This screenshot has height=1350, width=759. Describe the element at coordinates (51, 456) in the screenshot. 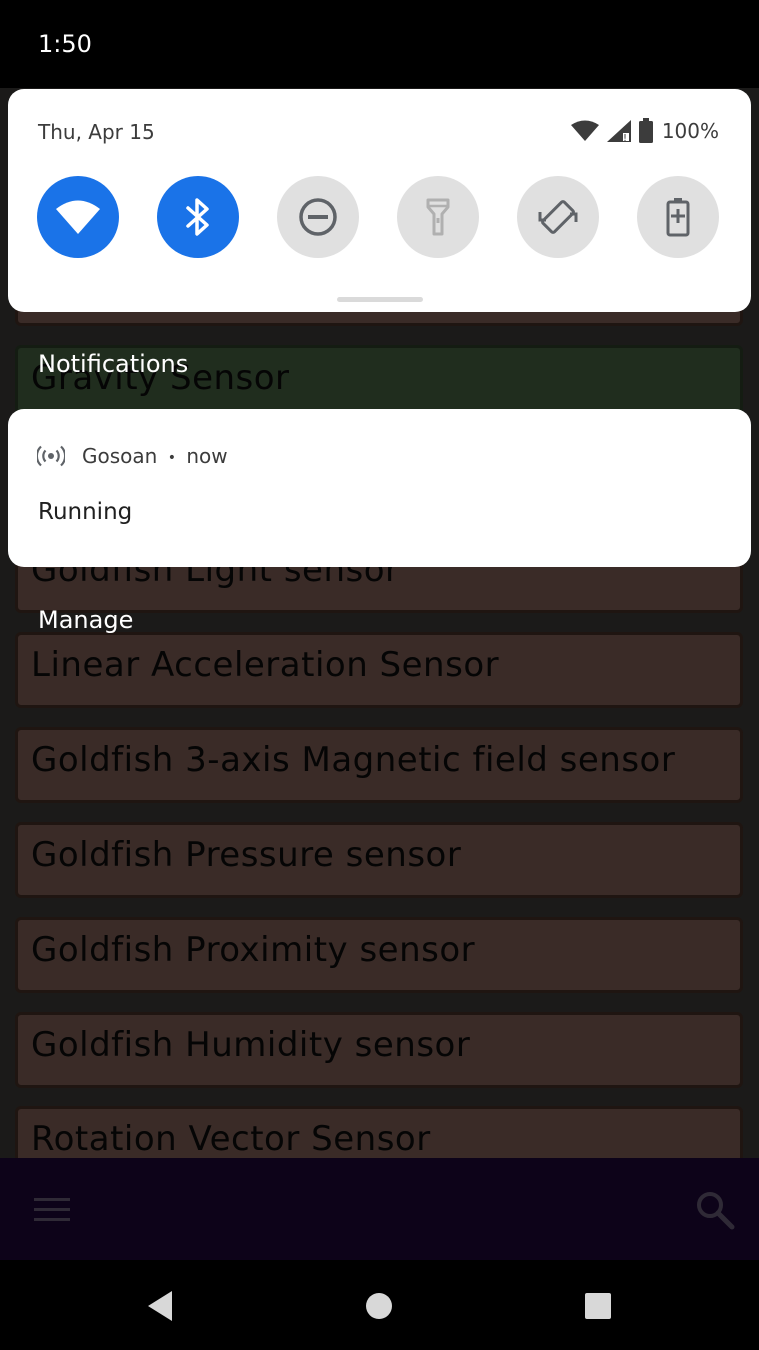

I see `broadcast-icon` at that location.